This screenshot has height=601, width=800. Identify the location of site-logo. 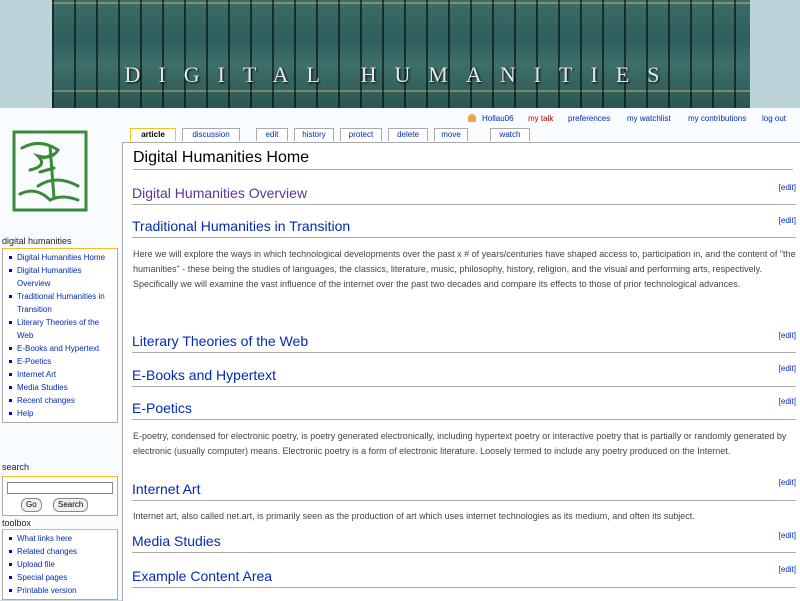
(50, 171).